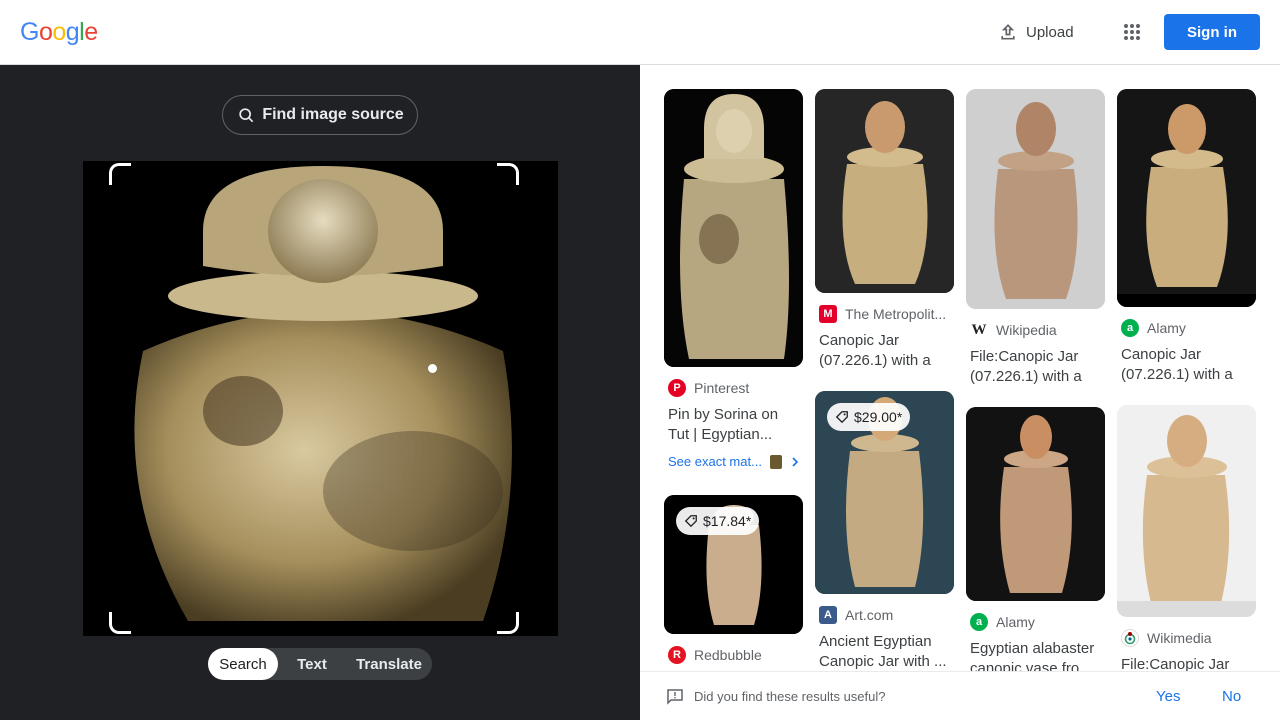 Image resolution: width=1280 pixels, height=720 pixels. What do you see at coordinates (737, 388) in the screenshot?
I see `result-source: P Pinterest` at bounding box center [737, 388].